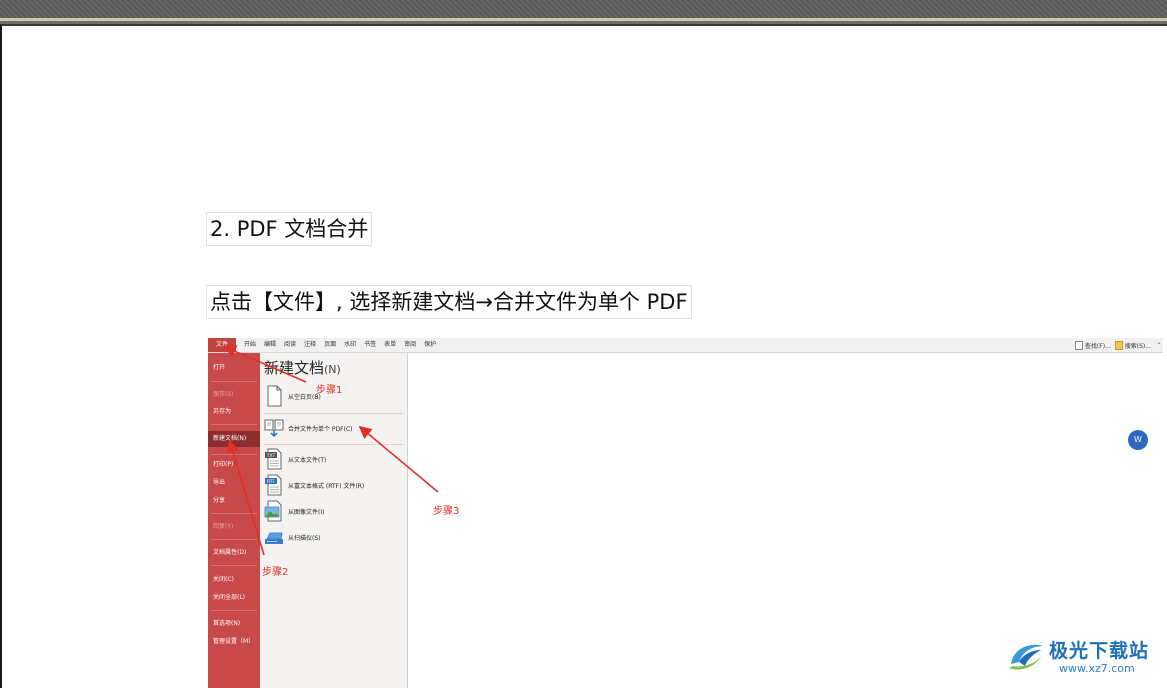  What do you see at coordinates (275, 572) in the screenshot?
I see `step2-label: 步骤2` at bounding box center [275, 572].